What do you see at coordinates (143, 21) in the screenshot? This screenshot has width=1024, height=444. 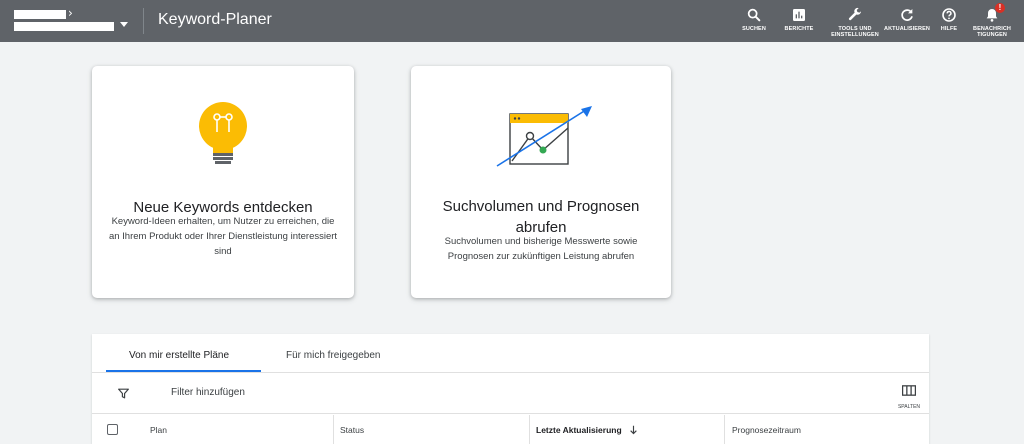 I see `header-divider` at bounding box center [143, 21].